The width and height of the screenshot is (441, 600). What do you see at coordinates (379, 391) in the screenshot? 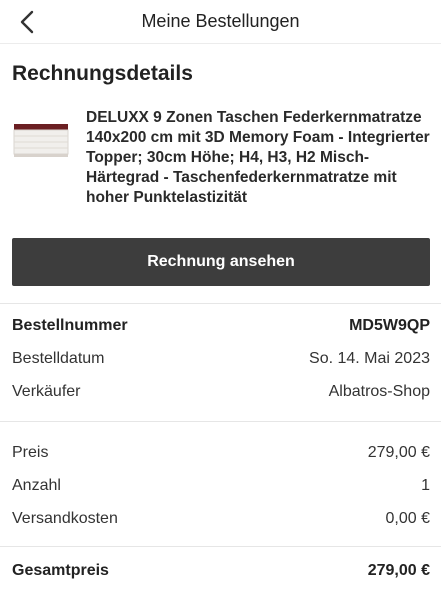
I see `seller-value: Albatros-Shop` at bounding box center [379, 391].